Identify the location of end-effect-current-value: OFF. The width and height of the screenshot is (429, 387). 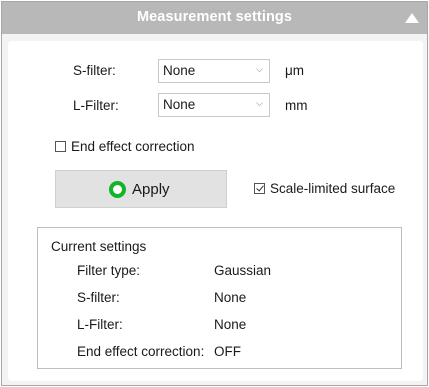
(227, 351).